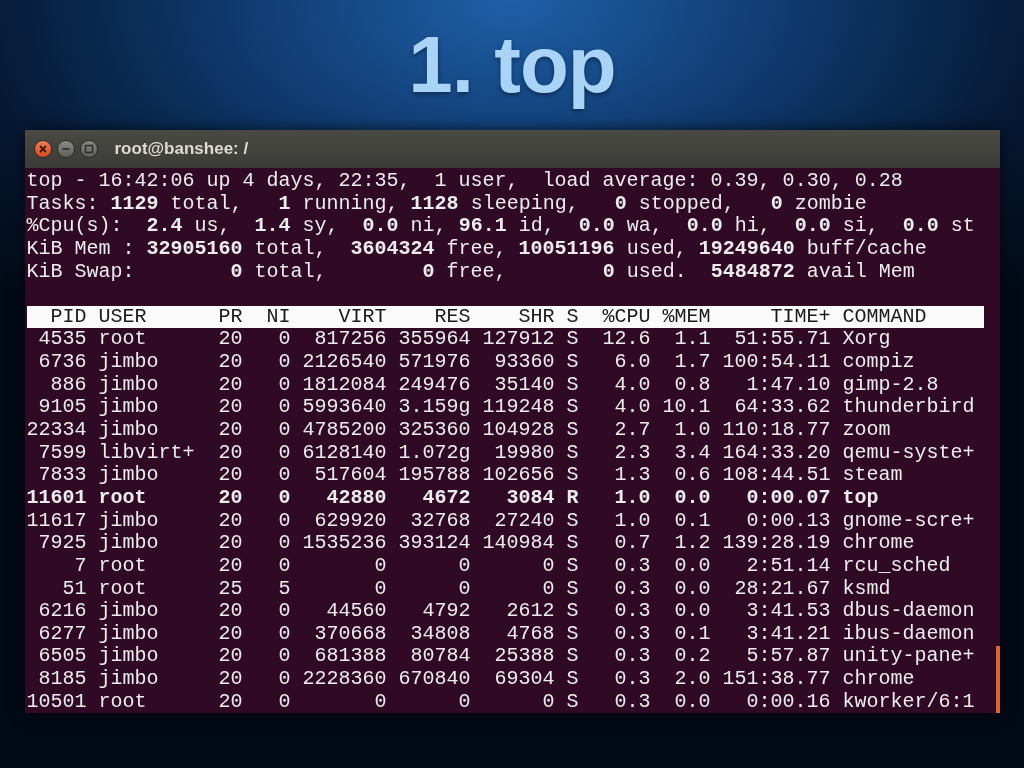 This screenshot has width=1024, height=768. Describe the element at coordinates (74, 589) in the screenshot. I see `table-cell-text: 51` at that location.